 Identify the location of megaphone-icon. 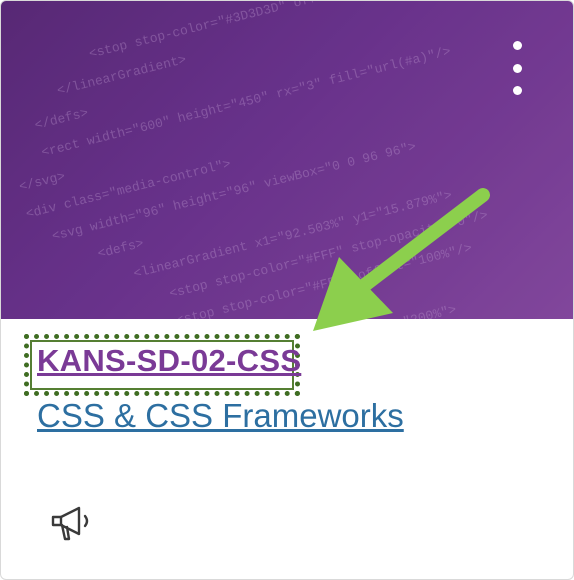
(70, 523).